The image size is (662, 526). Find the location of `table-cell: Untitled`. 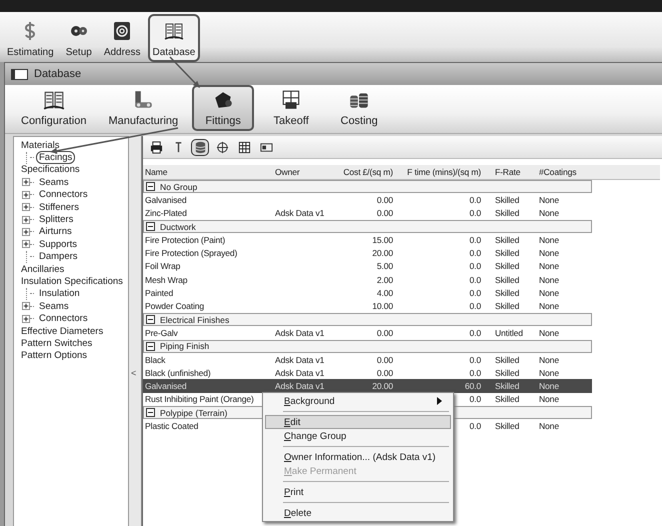

table-cell: Untitled is located at coordinates (509, 333).